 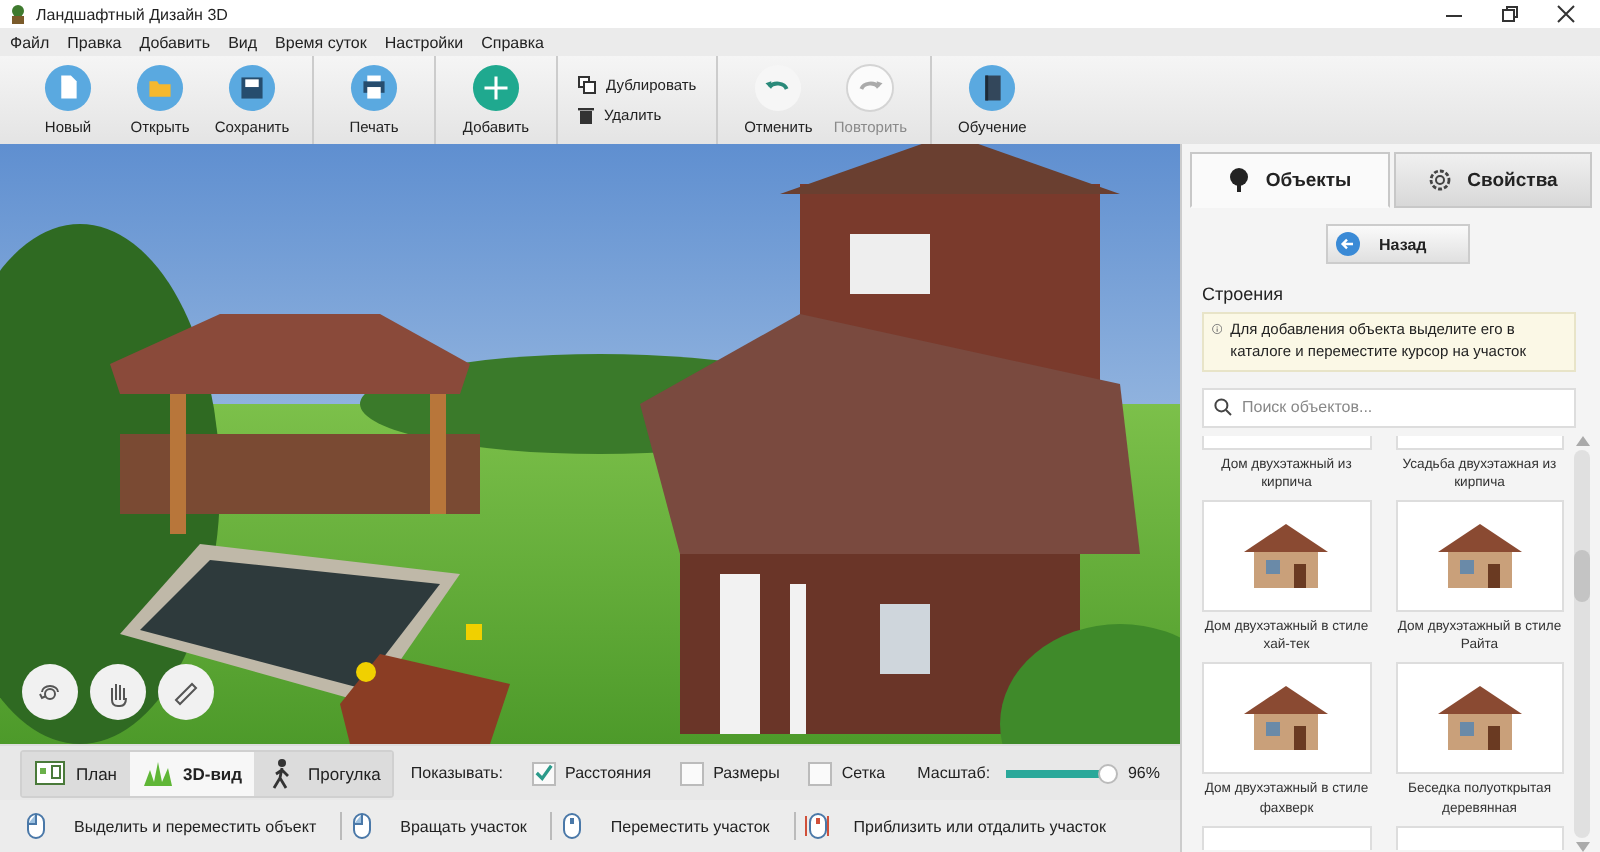 What do you see at coordinates (954, 773) in the screenshot?
I see `zoom-label: Масштаб:` at bounding box center [954, 773].